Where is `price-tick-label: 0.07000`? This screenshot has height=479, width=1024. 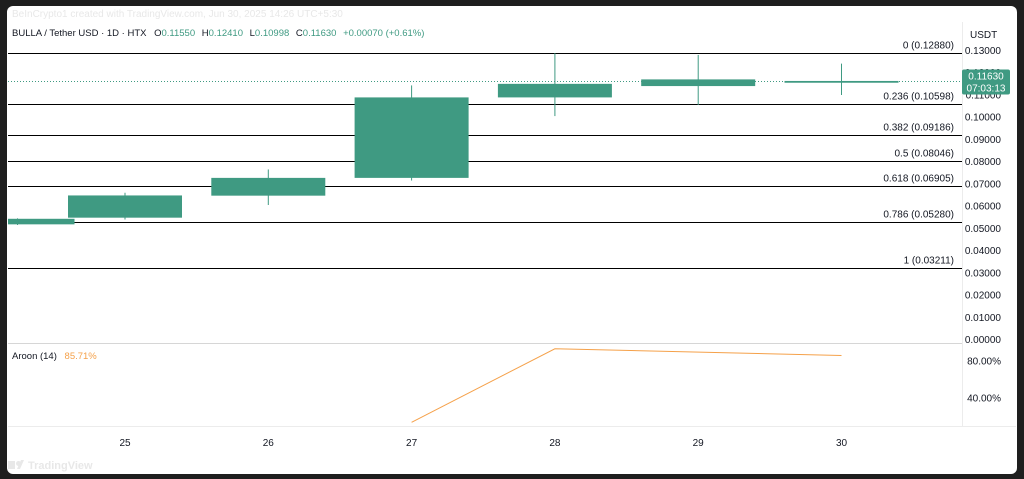
price-tick-label: 0.07000 is located at coordinates (983, 184).